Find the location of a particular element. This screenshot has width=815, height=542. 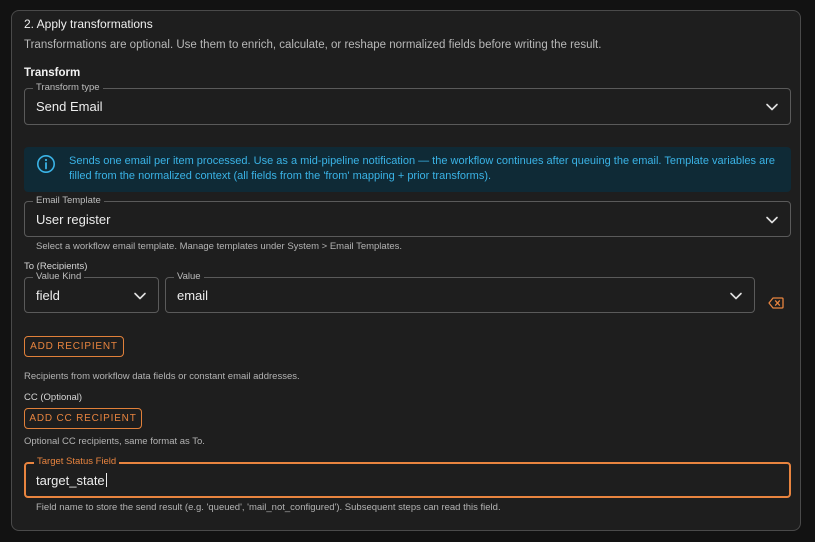

target-status-legend: Target Status Field is located at coordinates (77, 462).